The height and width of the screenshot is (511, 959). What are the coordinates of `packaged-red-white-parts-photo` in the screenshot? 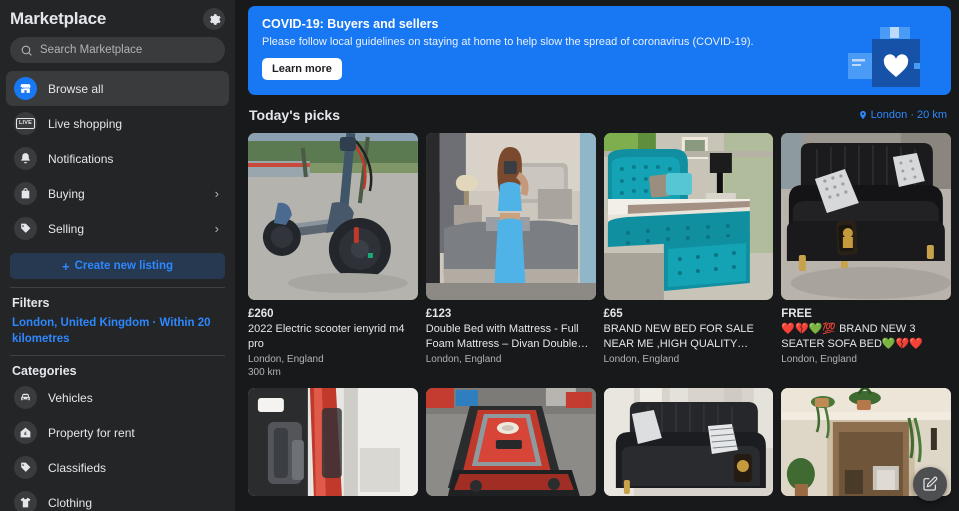 It's located at (333, 442).